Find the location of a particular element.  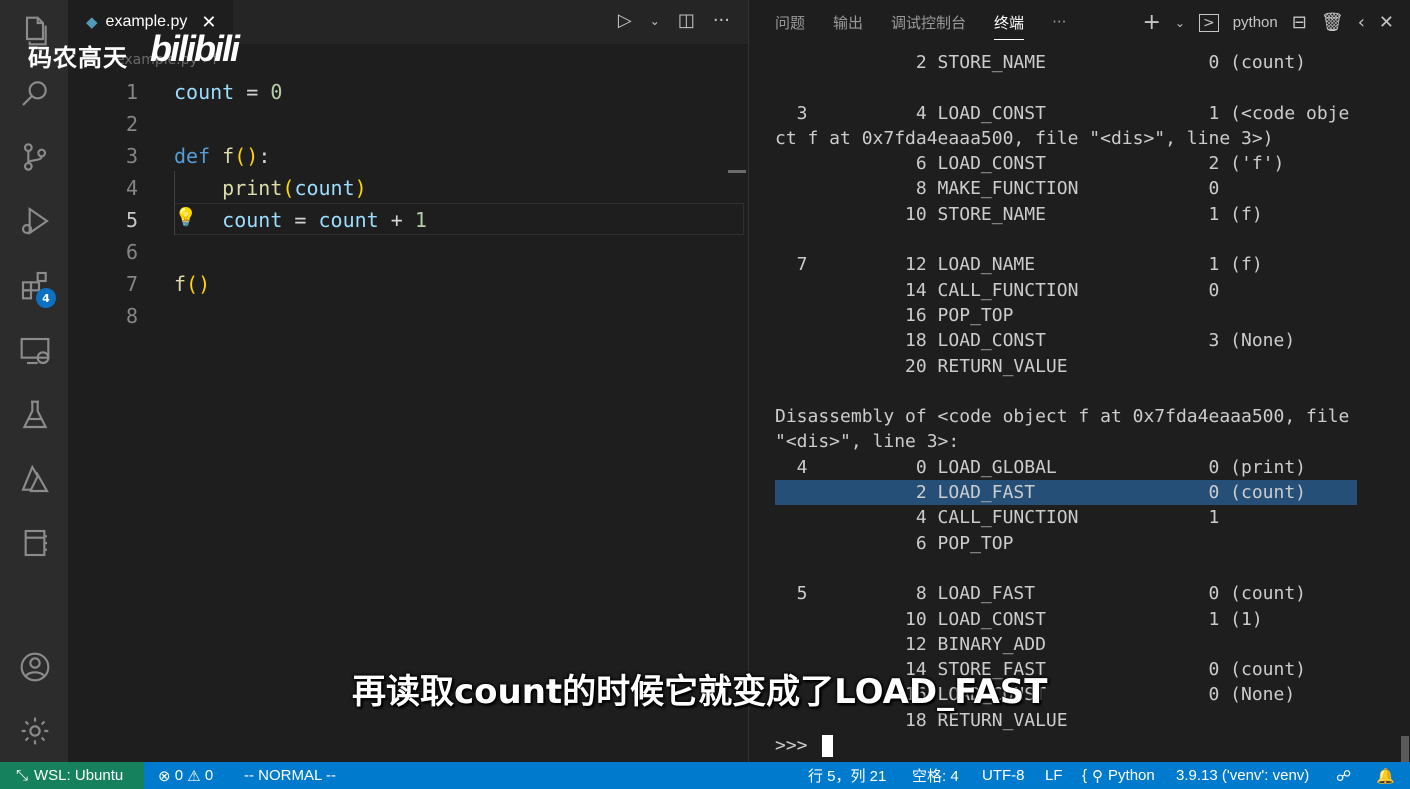

language-mode: { ⚲ Python is located at coordinates (1118, 775).